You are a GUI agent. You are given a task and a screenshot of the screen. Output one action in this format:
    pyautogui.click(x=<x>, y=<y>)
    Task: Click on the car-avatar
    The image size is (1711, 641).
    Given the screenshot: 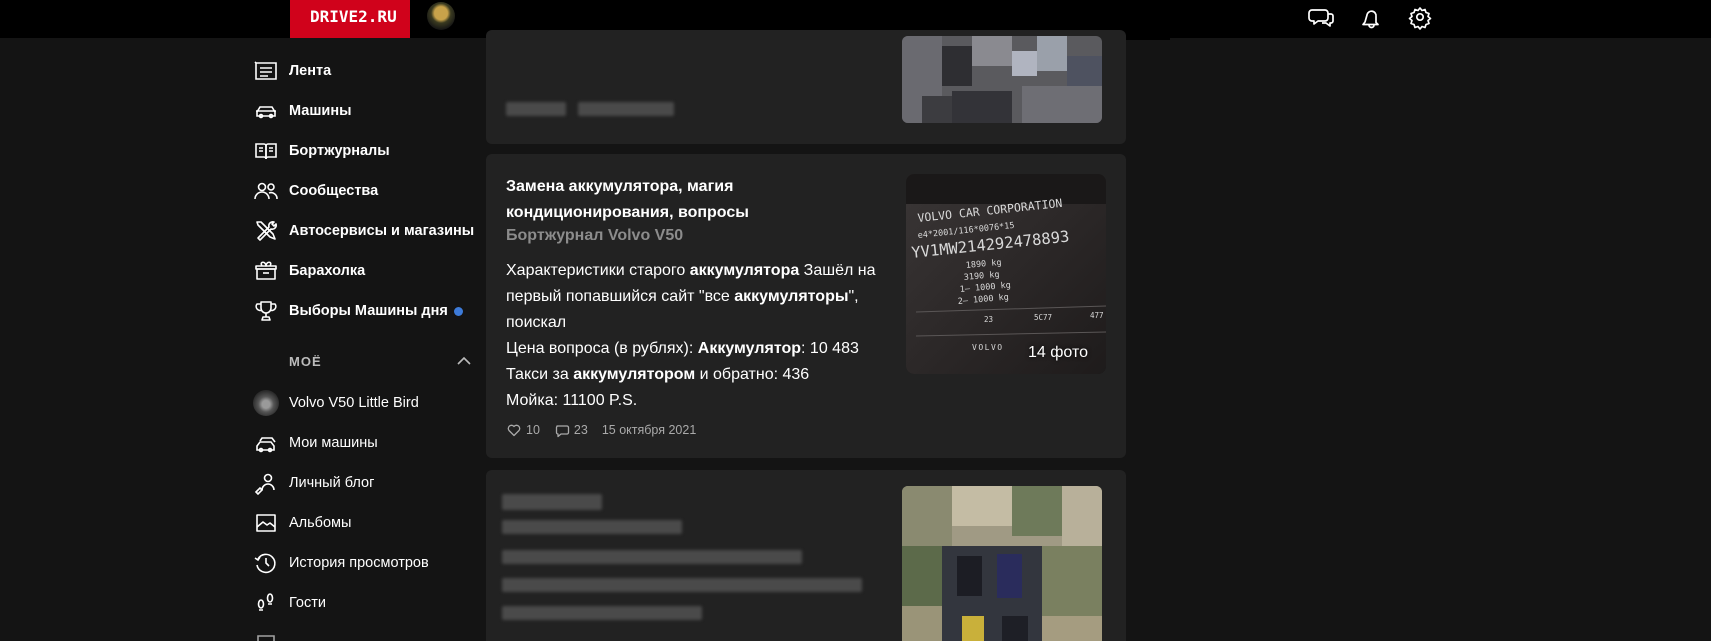 What is the action you would take?
    pyautogui.click(x=266, y=403)
    